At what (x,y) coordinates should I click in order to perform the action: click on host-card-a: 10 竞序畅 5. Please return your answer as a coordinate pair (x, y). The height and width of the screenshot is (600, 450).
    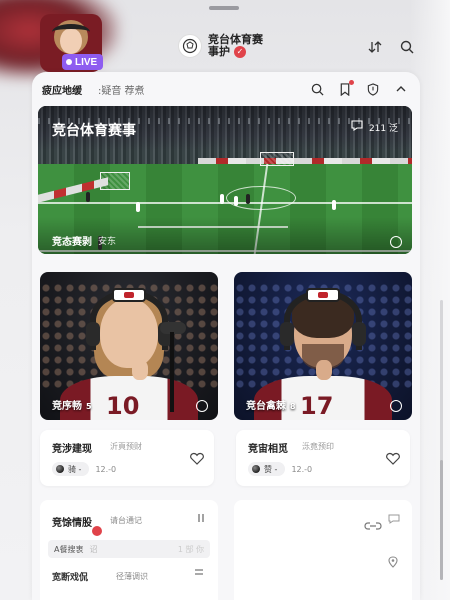
    Looking at the image, I should click on (129, 346).